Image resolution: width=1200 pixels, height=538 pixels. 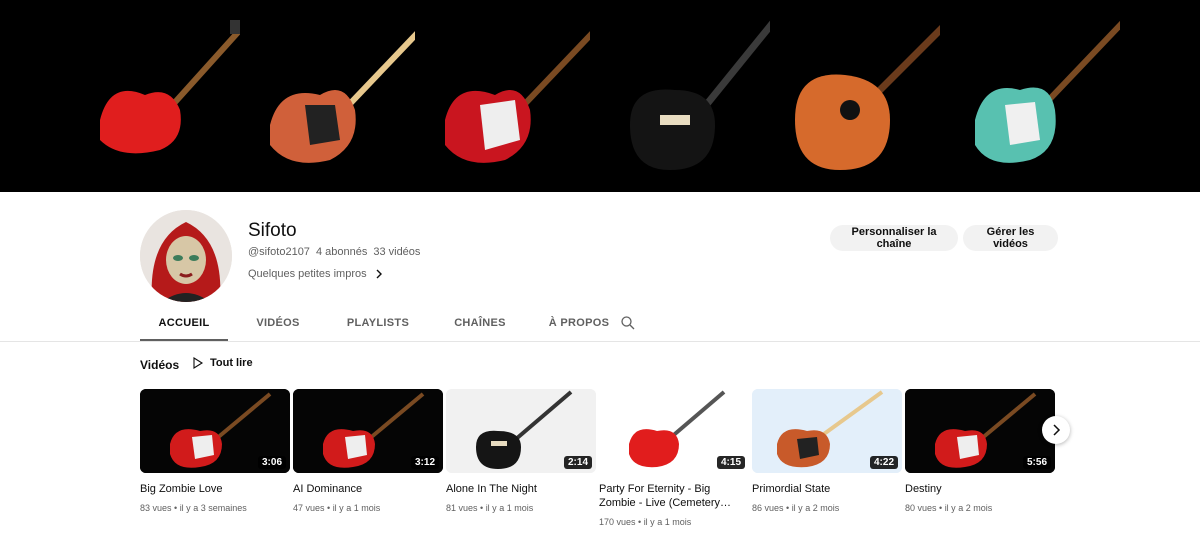 I want to click on video-duration: 2:14, so click(x=577, y=462).